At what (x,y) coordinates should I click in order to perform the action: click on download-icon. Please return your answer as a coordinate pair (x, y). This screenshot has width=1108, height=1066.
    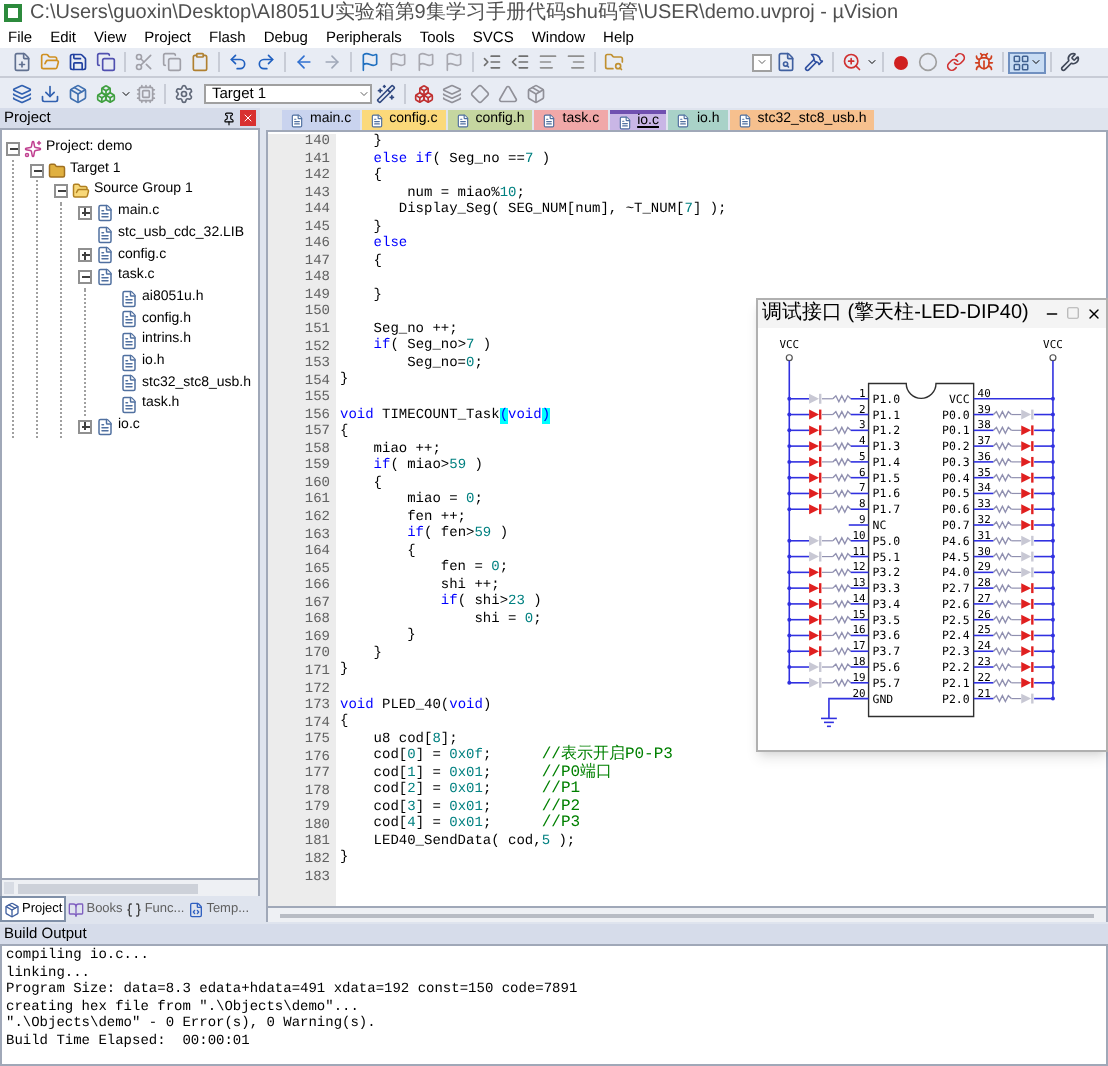
    Looking at the image, I should click on (50, 93).